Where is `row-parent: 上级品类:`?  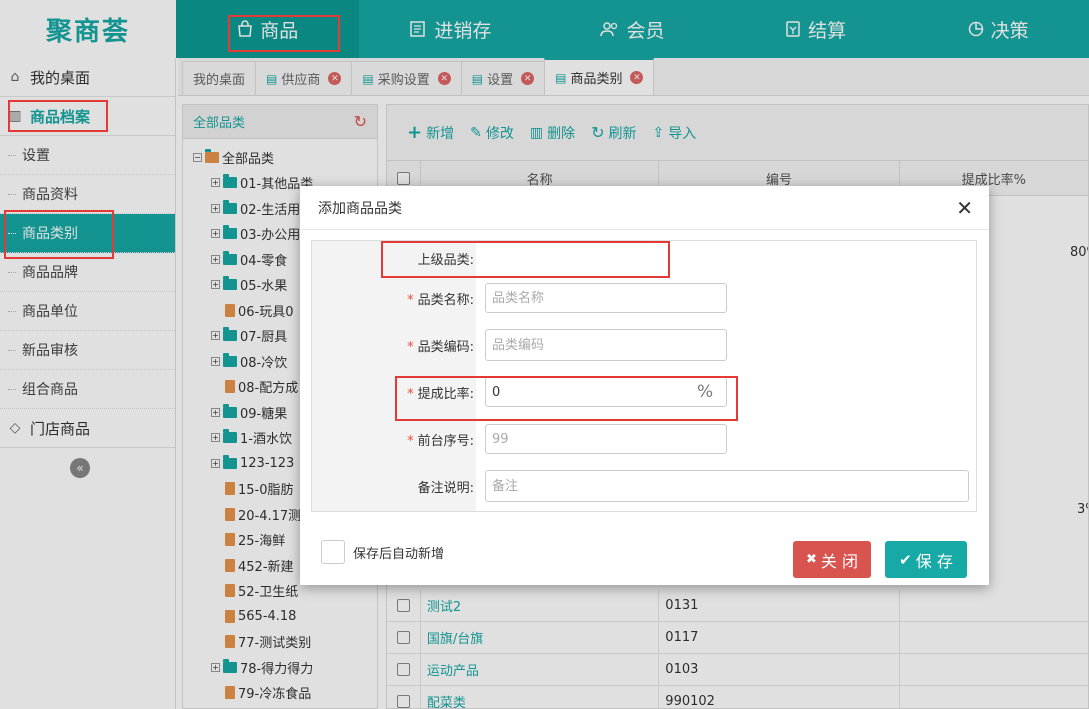
row-parent: 上级品类: is located at coordinates (644, 258).